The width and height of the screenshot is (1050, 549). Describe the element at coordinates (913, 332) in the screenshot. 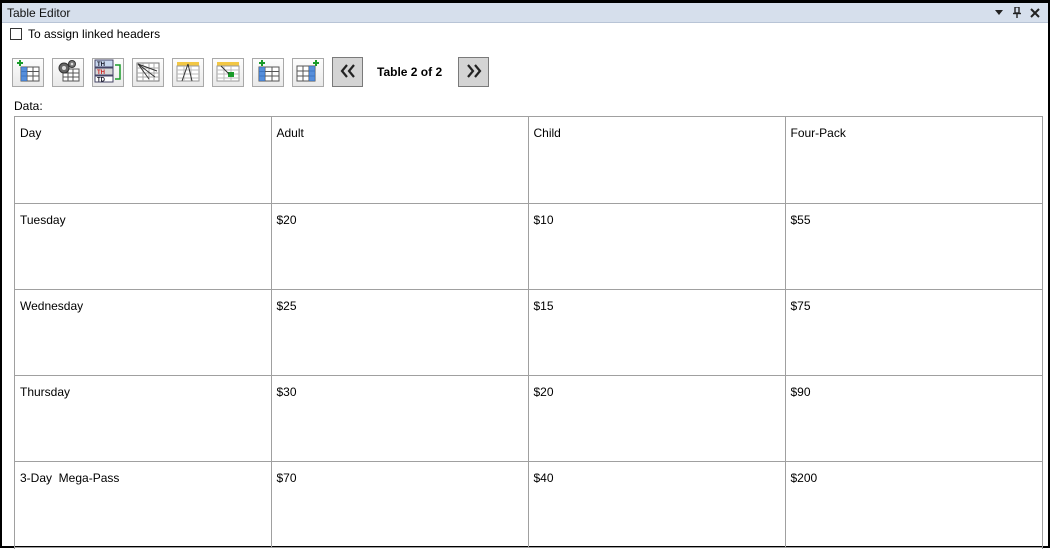

I see `grid-cell: $75` at that location.